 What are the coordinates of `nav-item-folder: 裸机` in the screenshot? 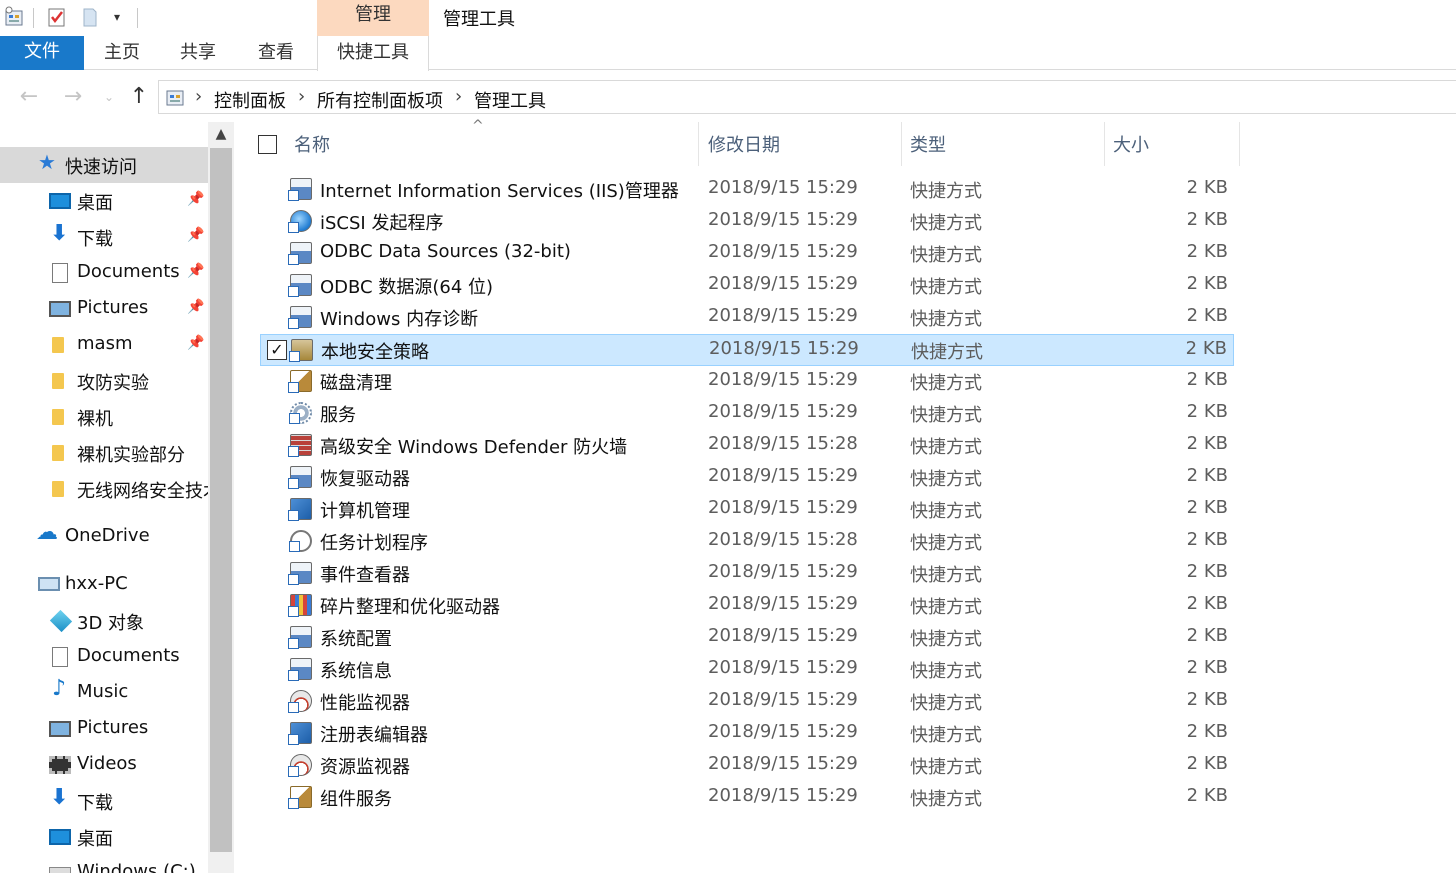 It's located at (104, 417).